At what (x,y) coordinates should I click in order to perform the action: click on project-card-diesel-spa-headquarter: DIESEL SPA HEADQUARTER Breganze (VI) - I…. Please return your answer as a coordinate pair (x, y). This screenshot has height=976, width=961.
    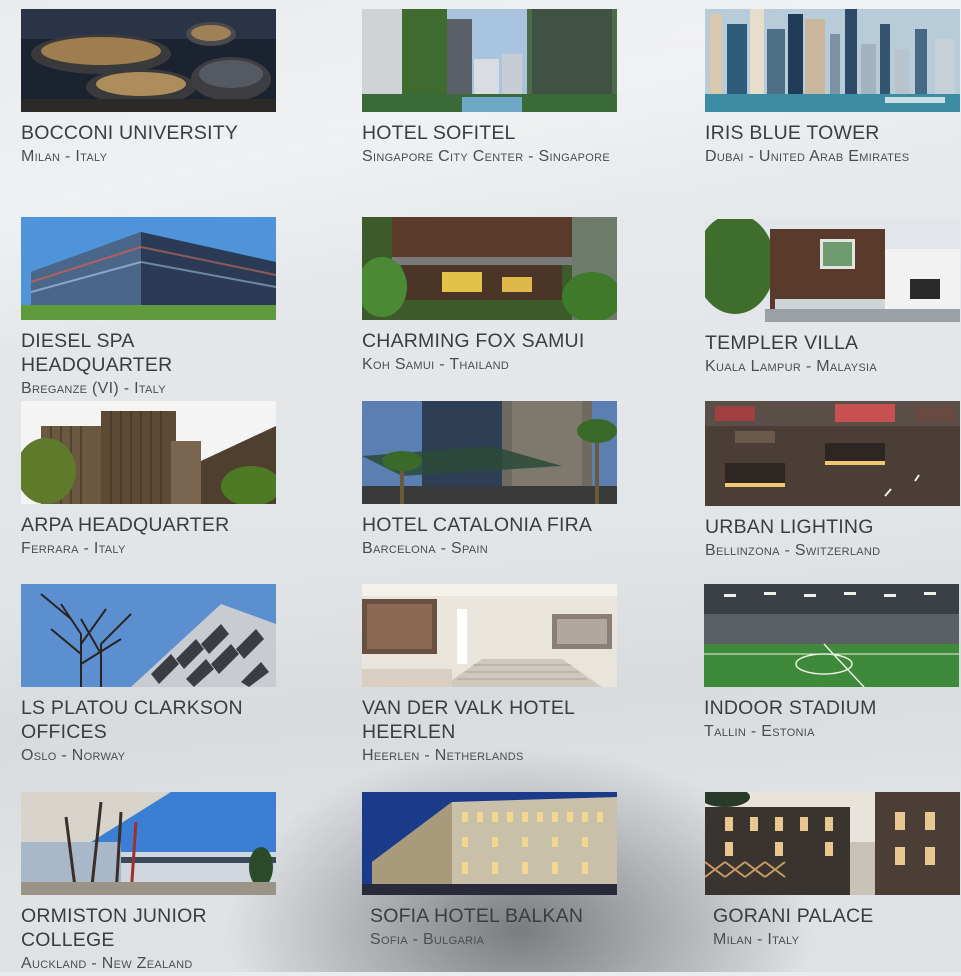
    Looking at the image, I should click on (151, 309).